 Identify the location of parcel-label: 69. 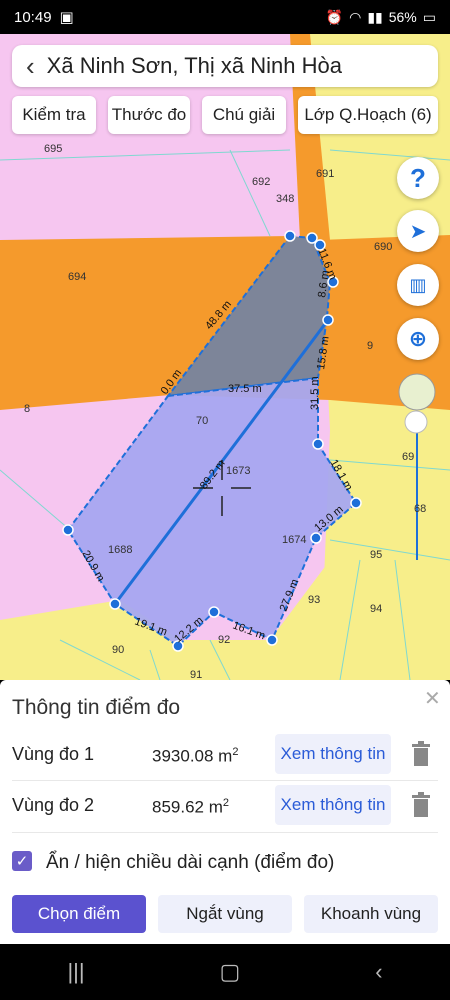
(408, 457).